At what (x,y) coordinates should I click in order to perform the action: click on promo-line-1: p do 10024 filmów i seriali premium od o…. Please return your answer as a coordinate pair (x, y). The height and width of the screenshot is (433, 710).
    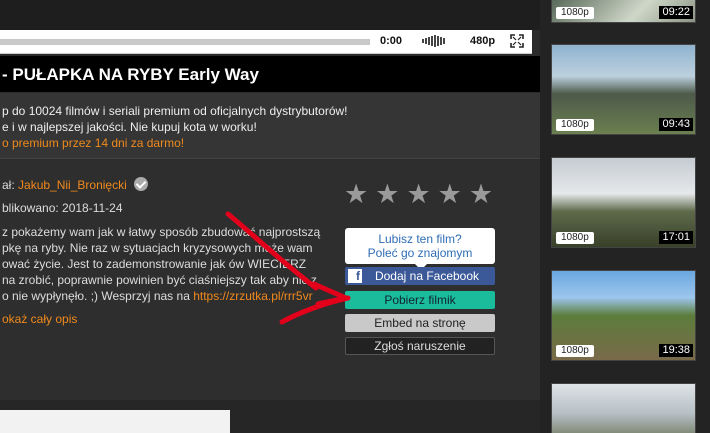
    Looking at the image, I should click on (175, 111).